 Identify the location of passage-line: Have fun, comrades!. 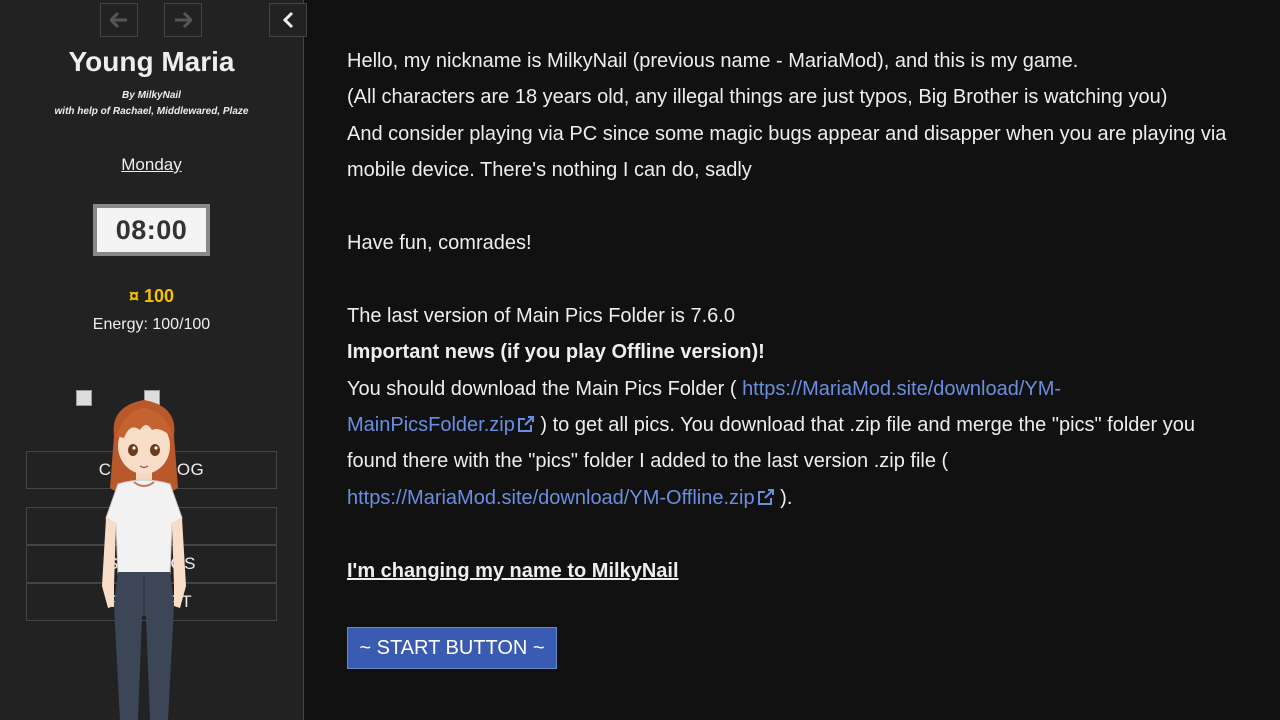
(439, 243).